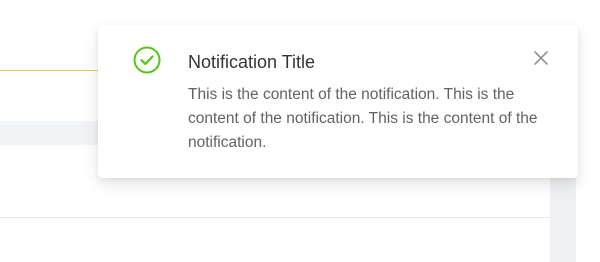  Describe the element at coordinates (563, 218) in the screenshot. I see `scrollbar-track` at that location.